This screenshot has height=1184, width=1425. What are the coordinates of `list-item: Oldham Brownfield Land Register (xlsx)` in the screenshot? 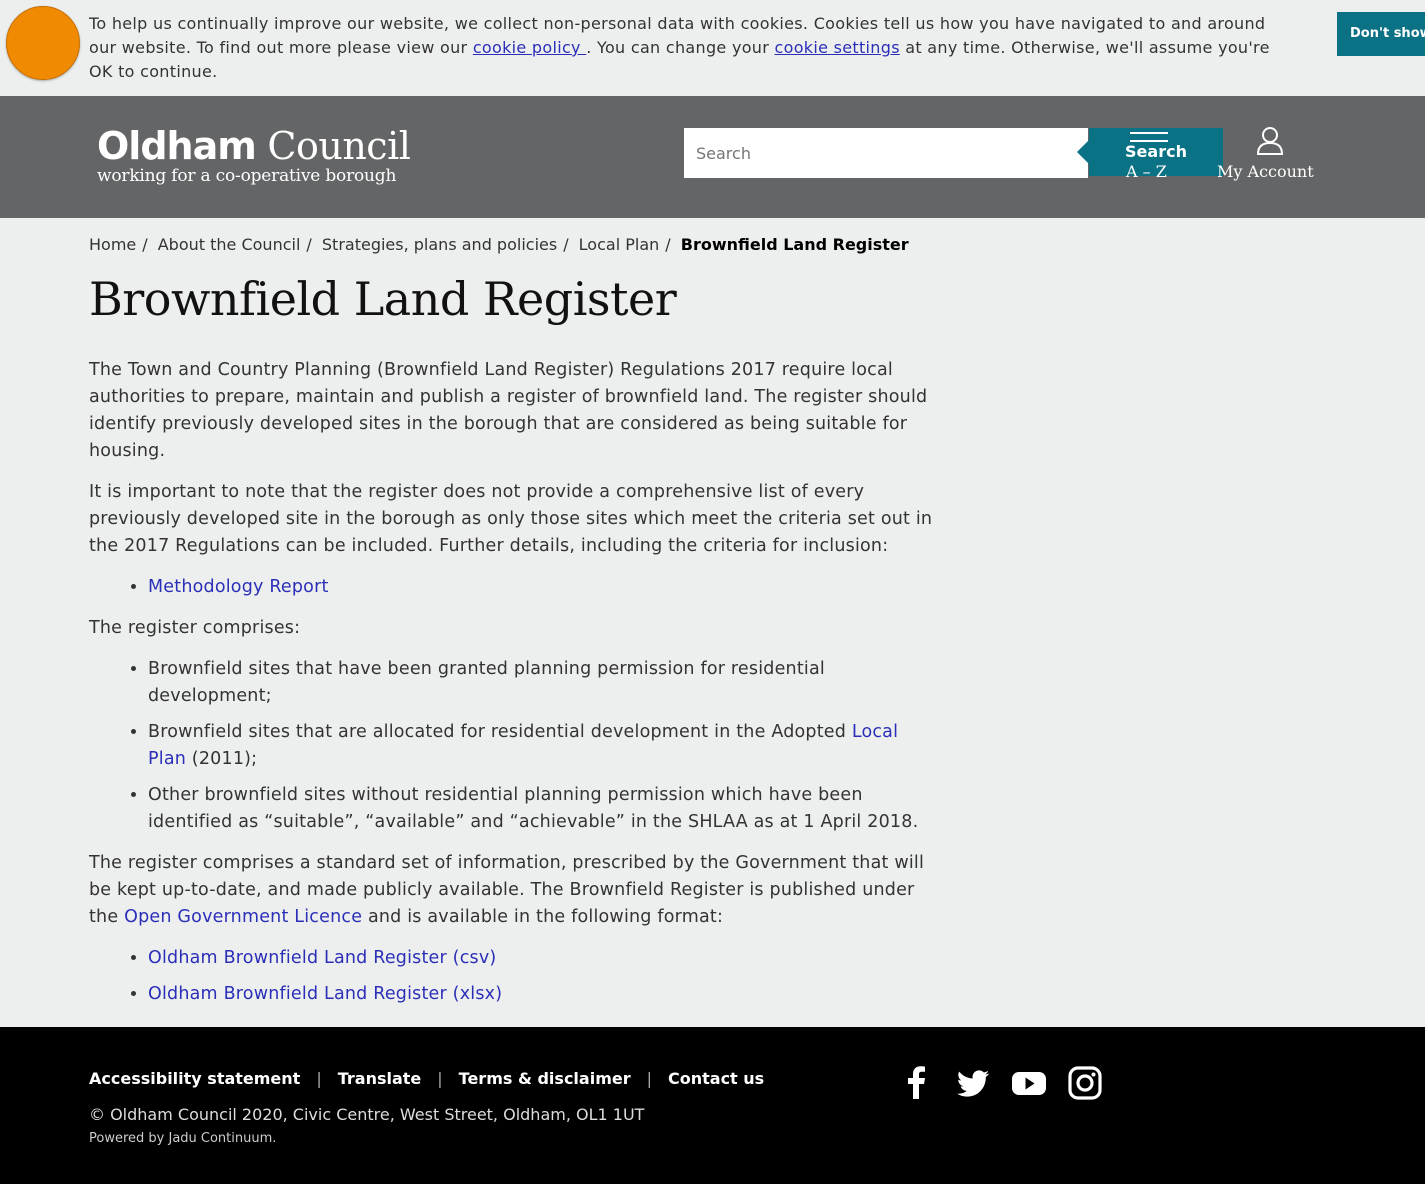 It's located at (543, 994).